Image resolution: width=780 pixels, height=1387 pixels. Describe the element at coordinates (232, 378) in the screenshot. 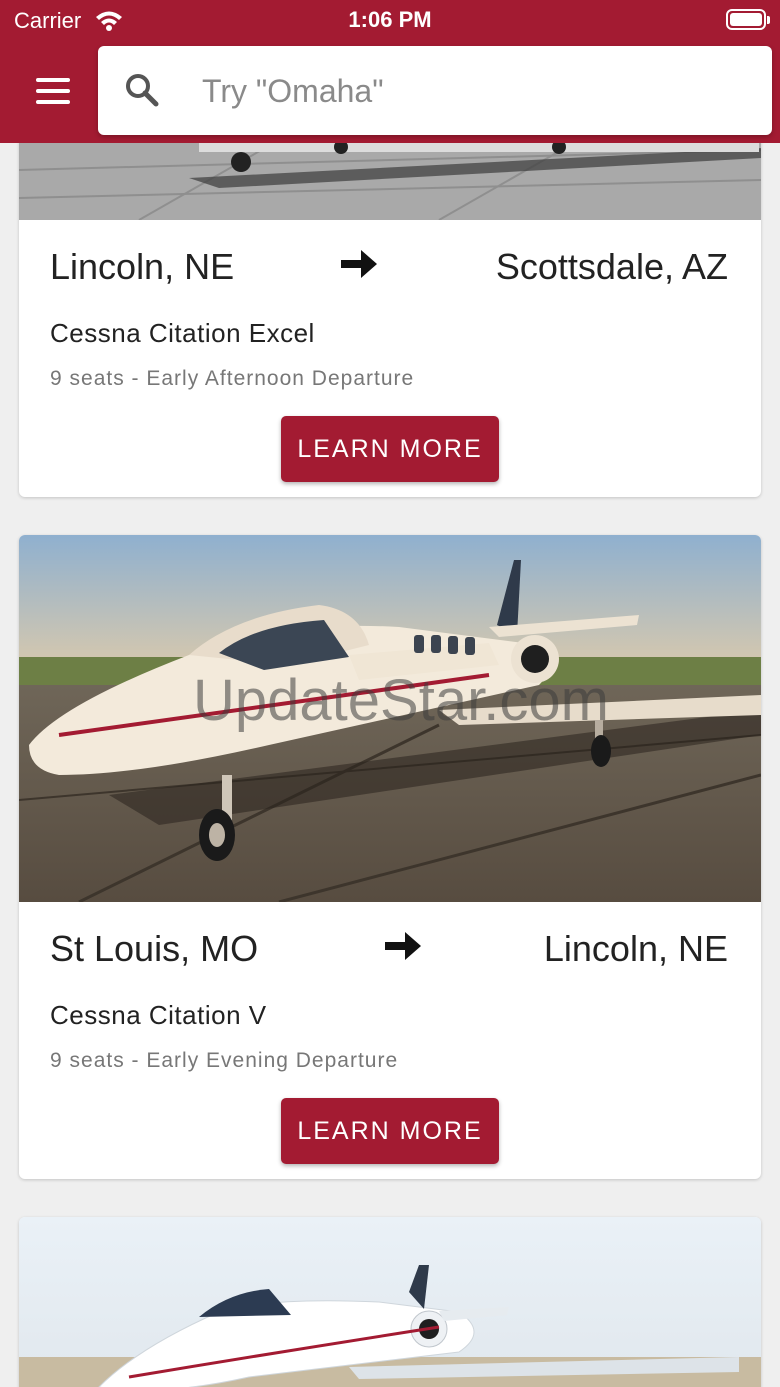

I see `flight-details: 9 seats - Early Afternoon Departure` at that location.